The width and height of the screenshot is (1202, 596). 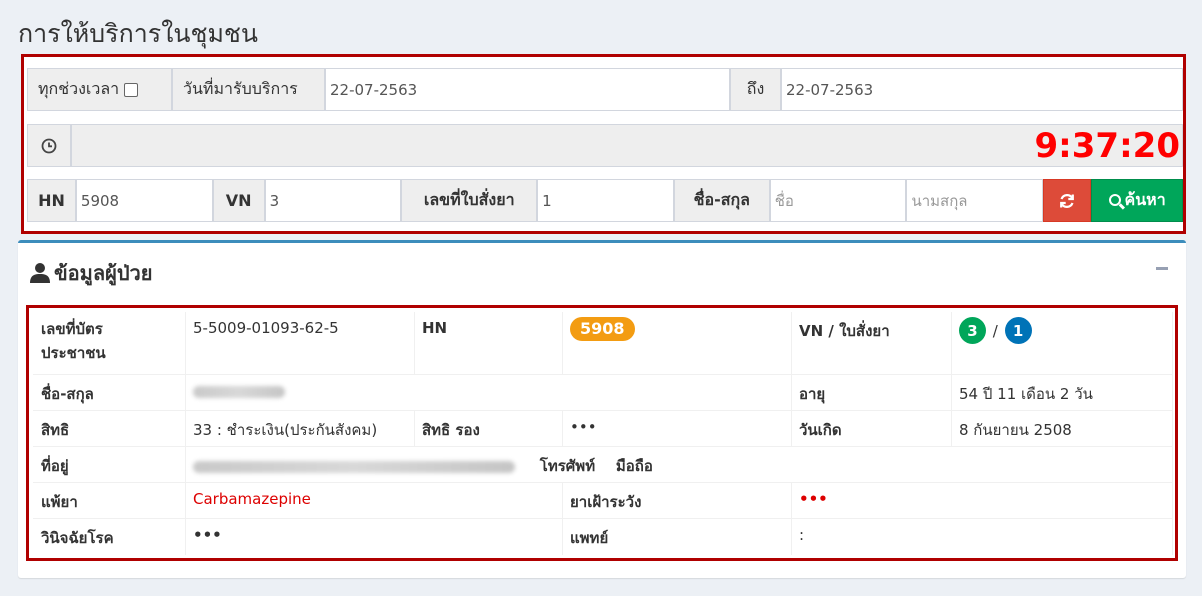 I want to click on table-row: วินิจฉัยโรค ••• แพทย์ :, so click(x=603, y=537).